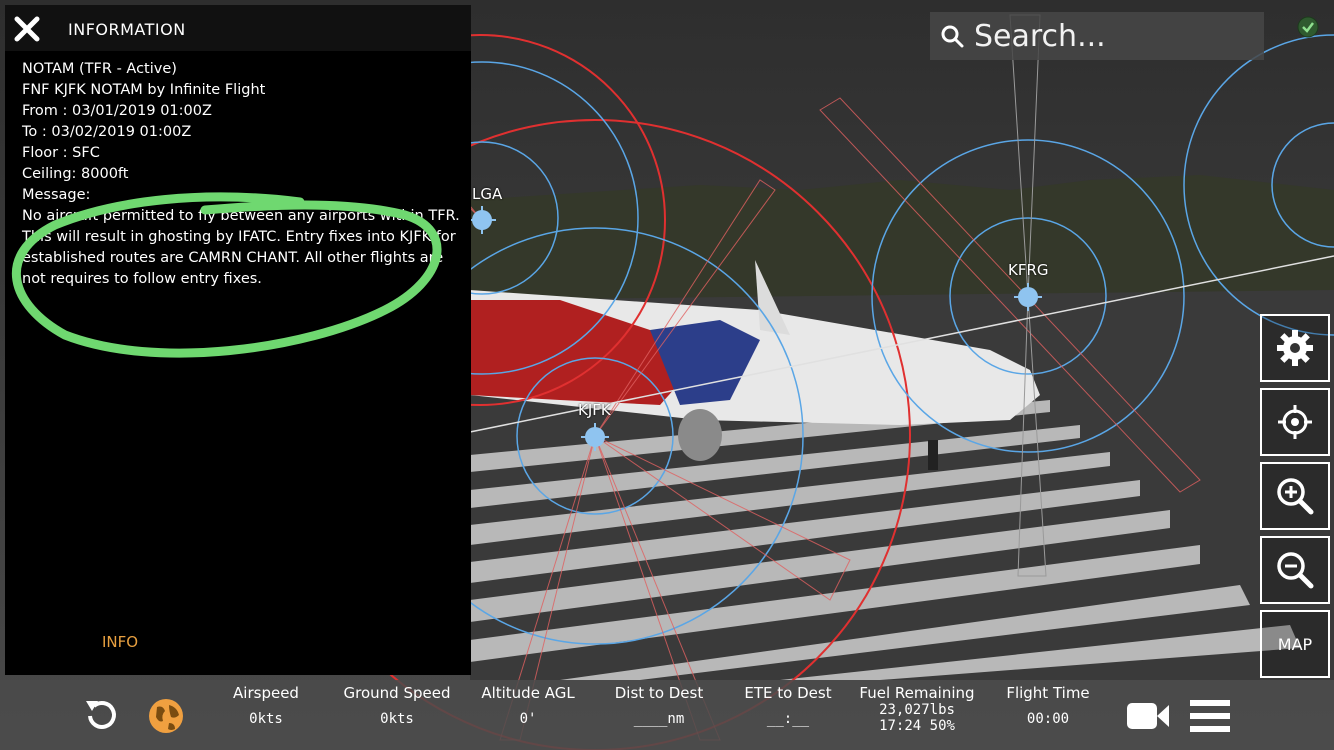 This screenshot has width=1334, height=750. What do you see at coordinates (1114, 36) in the screenshot?
I see `search-input` at bounding box center [1114, 36].